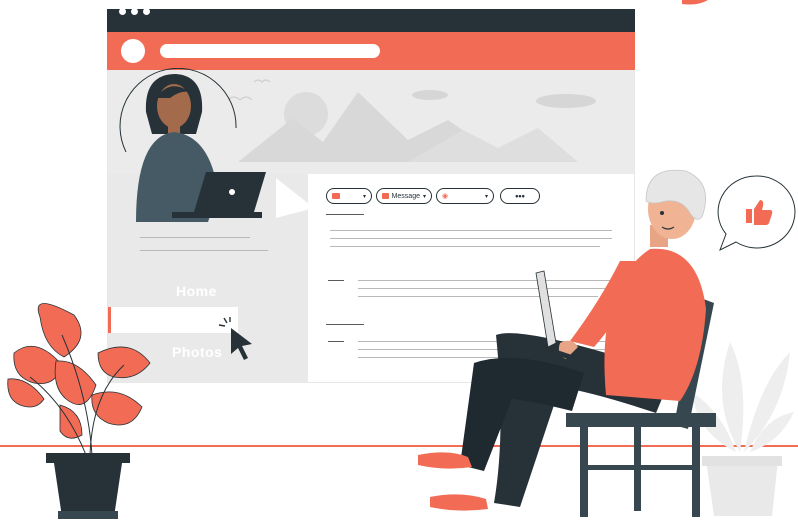  I want to click on mouse-cursor-icon, so click(235, 338).